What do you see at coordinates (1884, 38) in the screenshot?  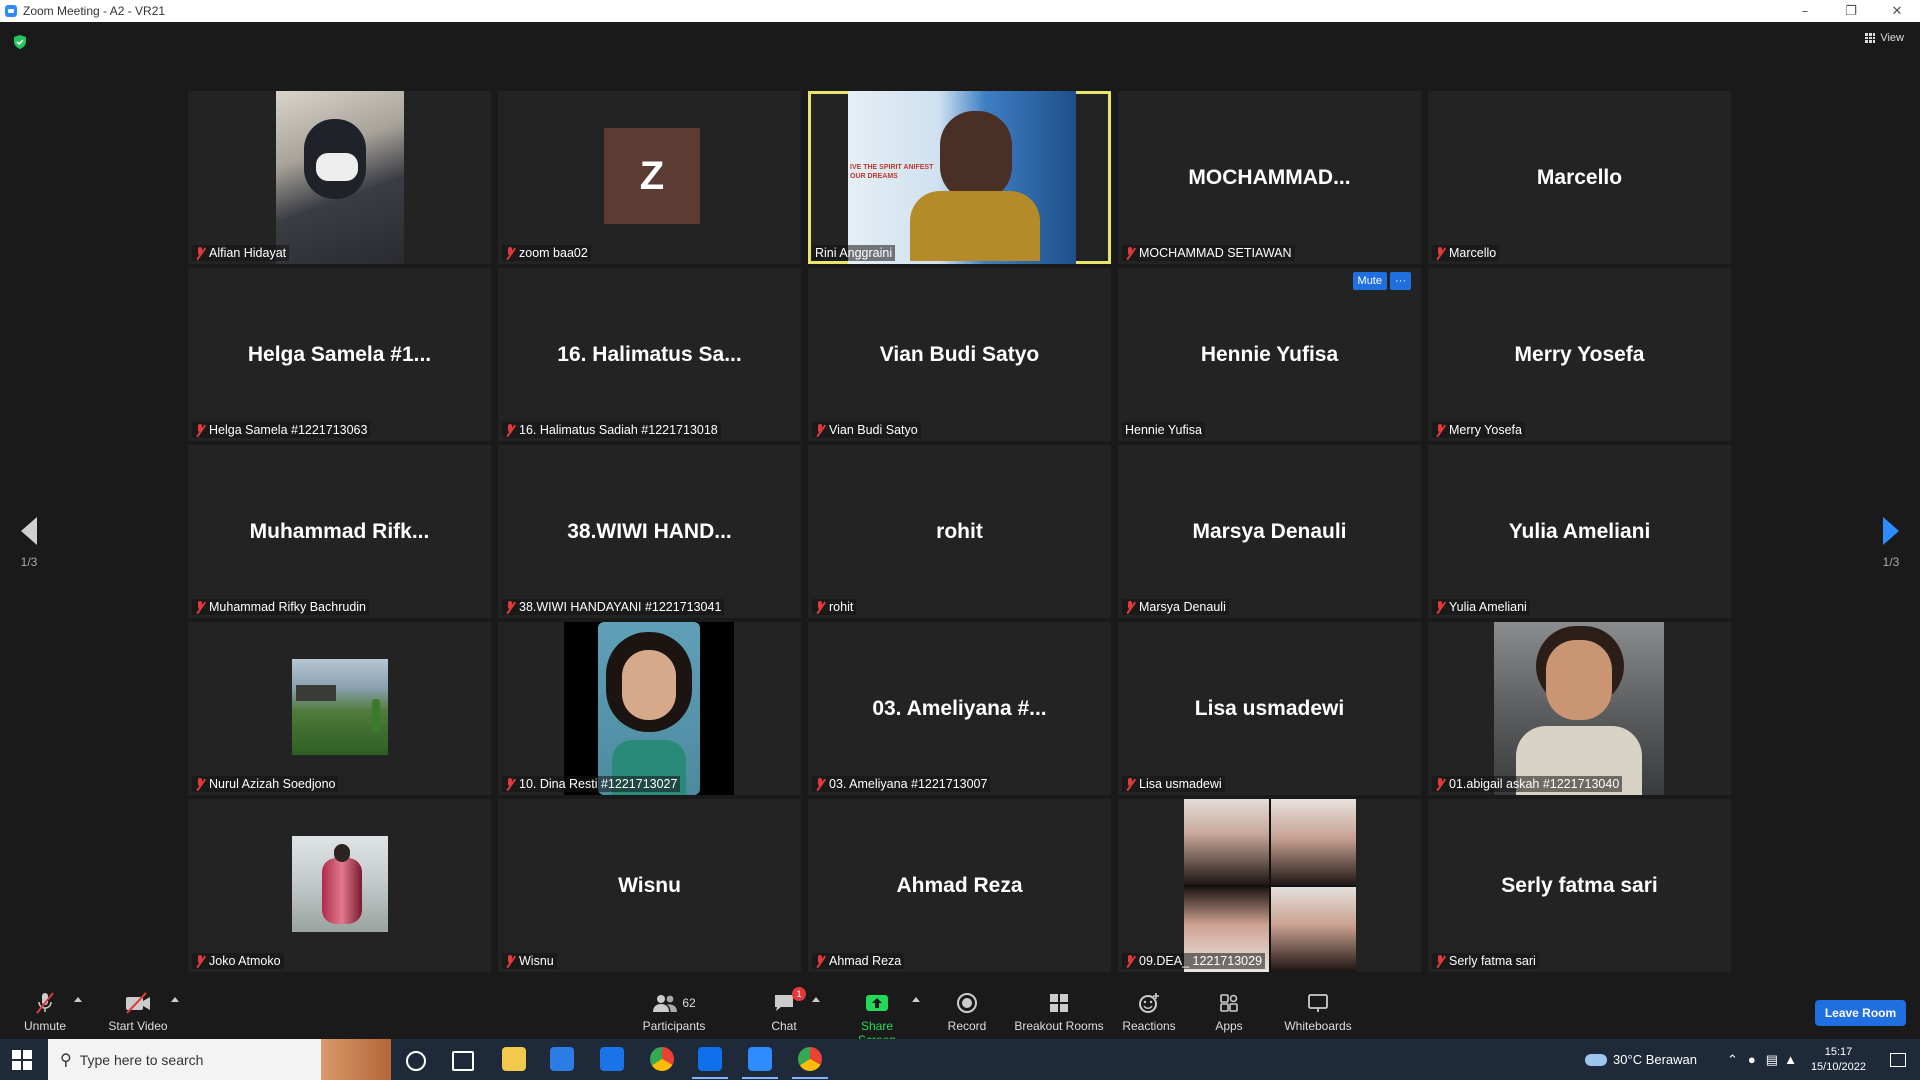 I see `view-button: View` at bounding box center [1884, 38].